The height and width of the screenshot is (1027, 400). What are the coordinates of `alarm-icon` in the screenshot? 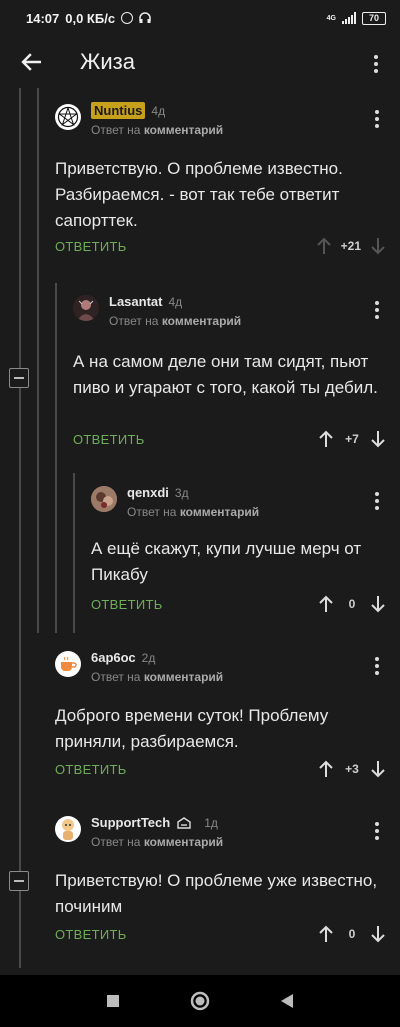 It's located at (127, 18).